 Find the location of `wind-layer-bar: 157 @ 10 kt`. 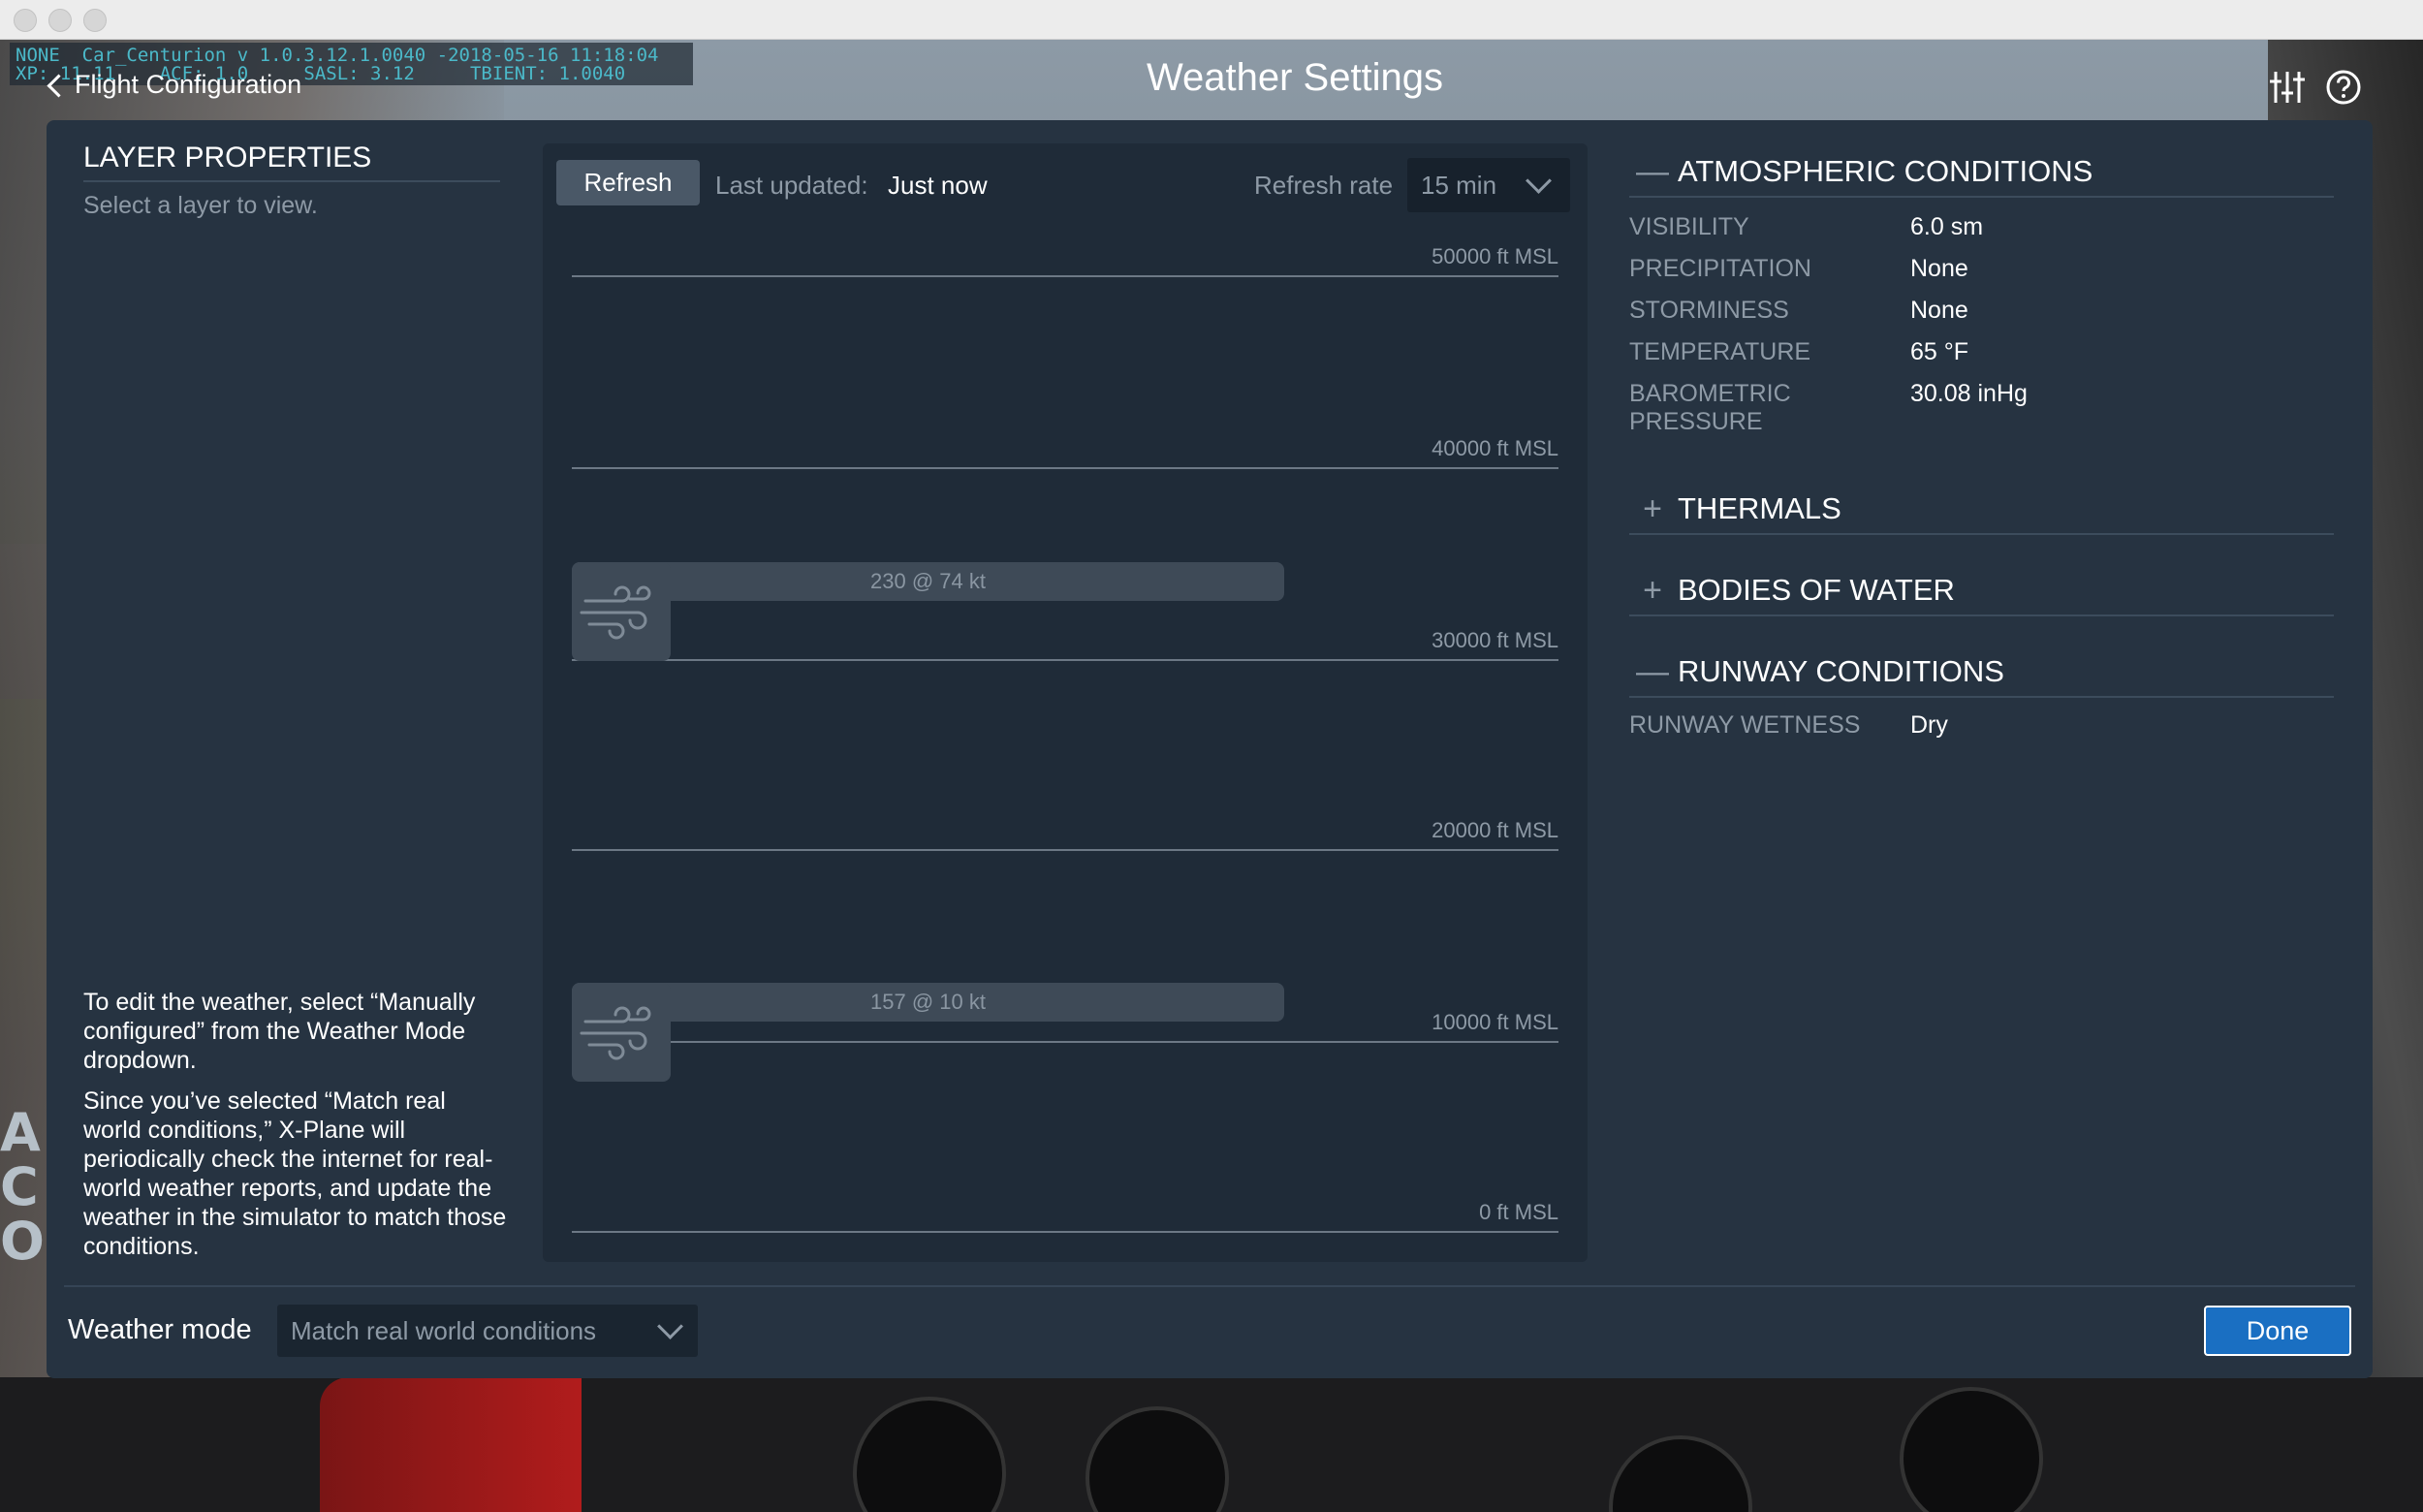

wind-layer-bar: 157 @ 10 kt is located at coordinates (928, 1002).